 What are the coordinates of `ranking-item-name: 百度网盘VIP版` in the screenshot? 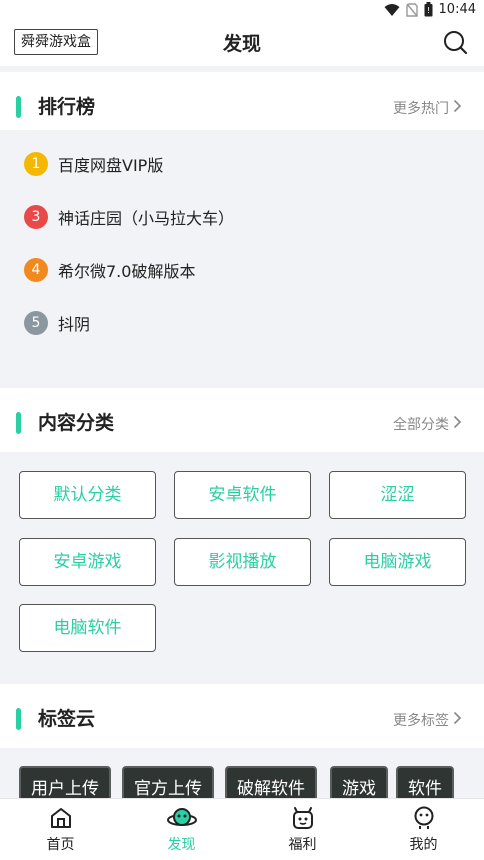 It's located at (111, 165).